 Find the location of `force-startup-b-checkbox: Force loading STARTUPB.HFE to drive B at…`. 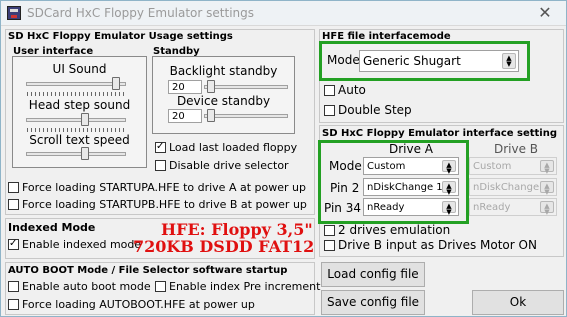

force-startup-b-checkbox: Force loading STARTUPB.HFE to drive B at… is located at coordinates (157, 204).